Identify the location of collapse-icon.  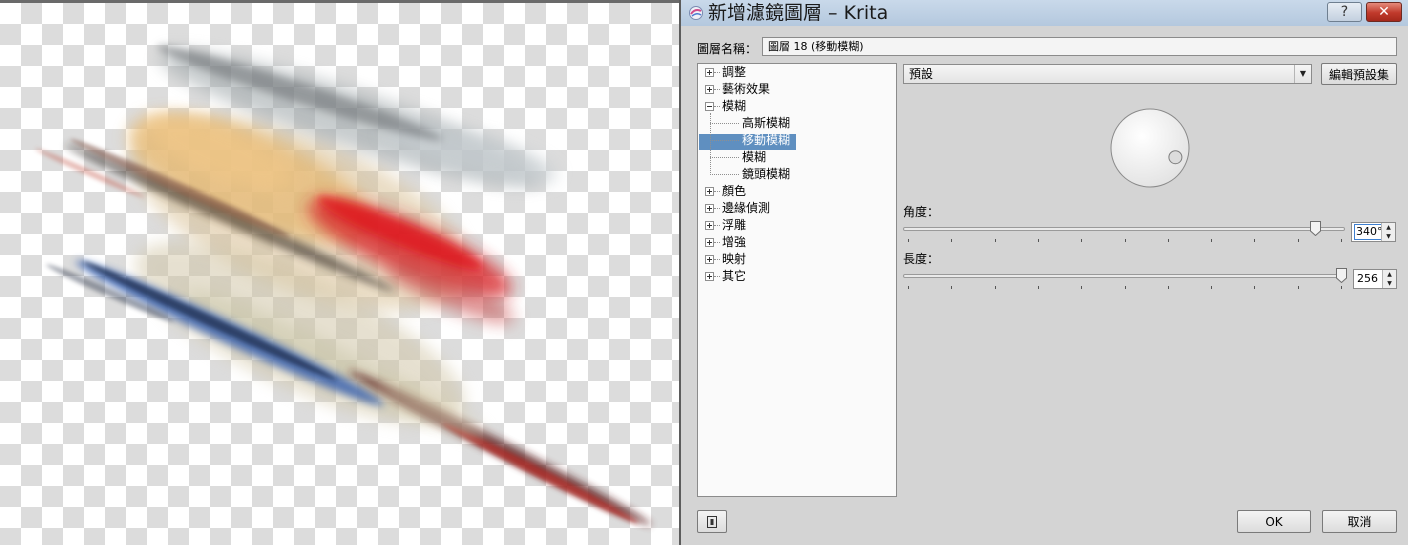
(709, 106).